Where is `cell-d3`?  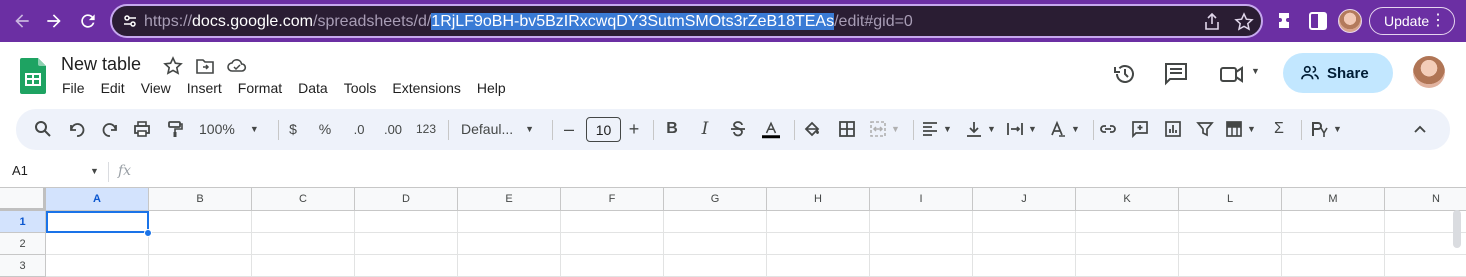 cell-d3 is located at coordinates (406, 266).